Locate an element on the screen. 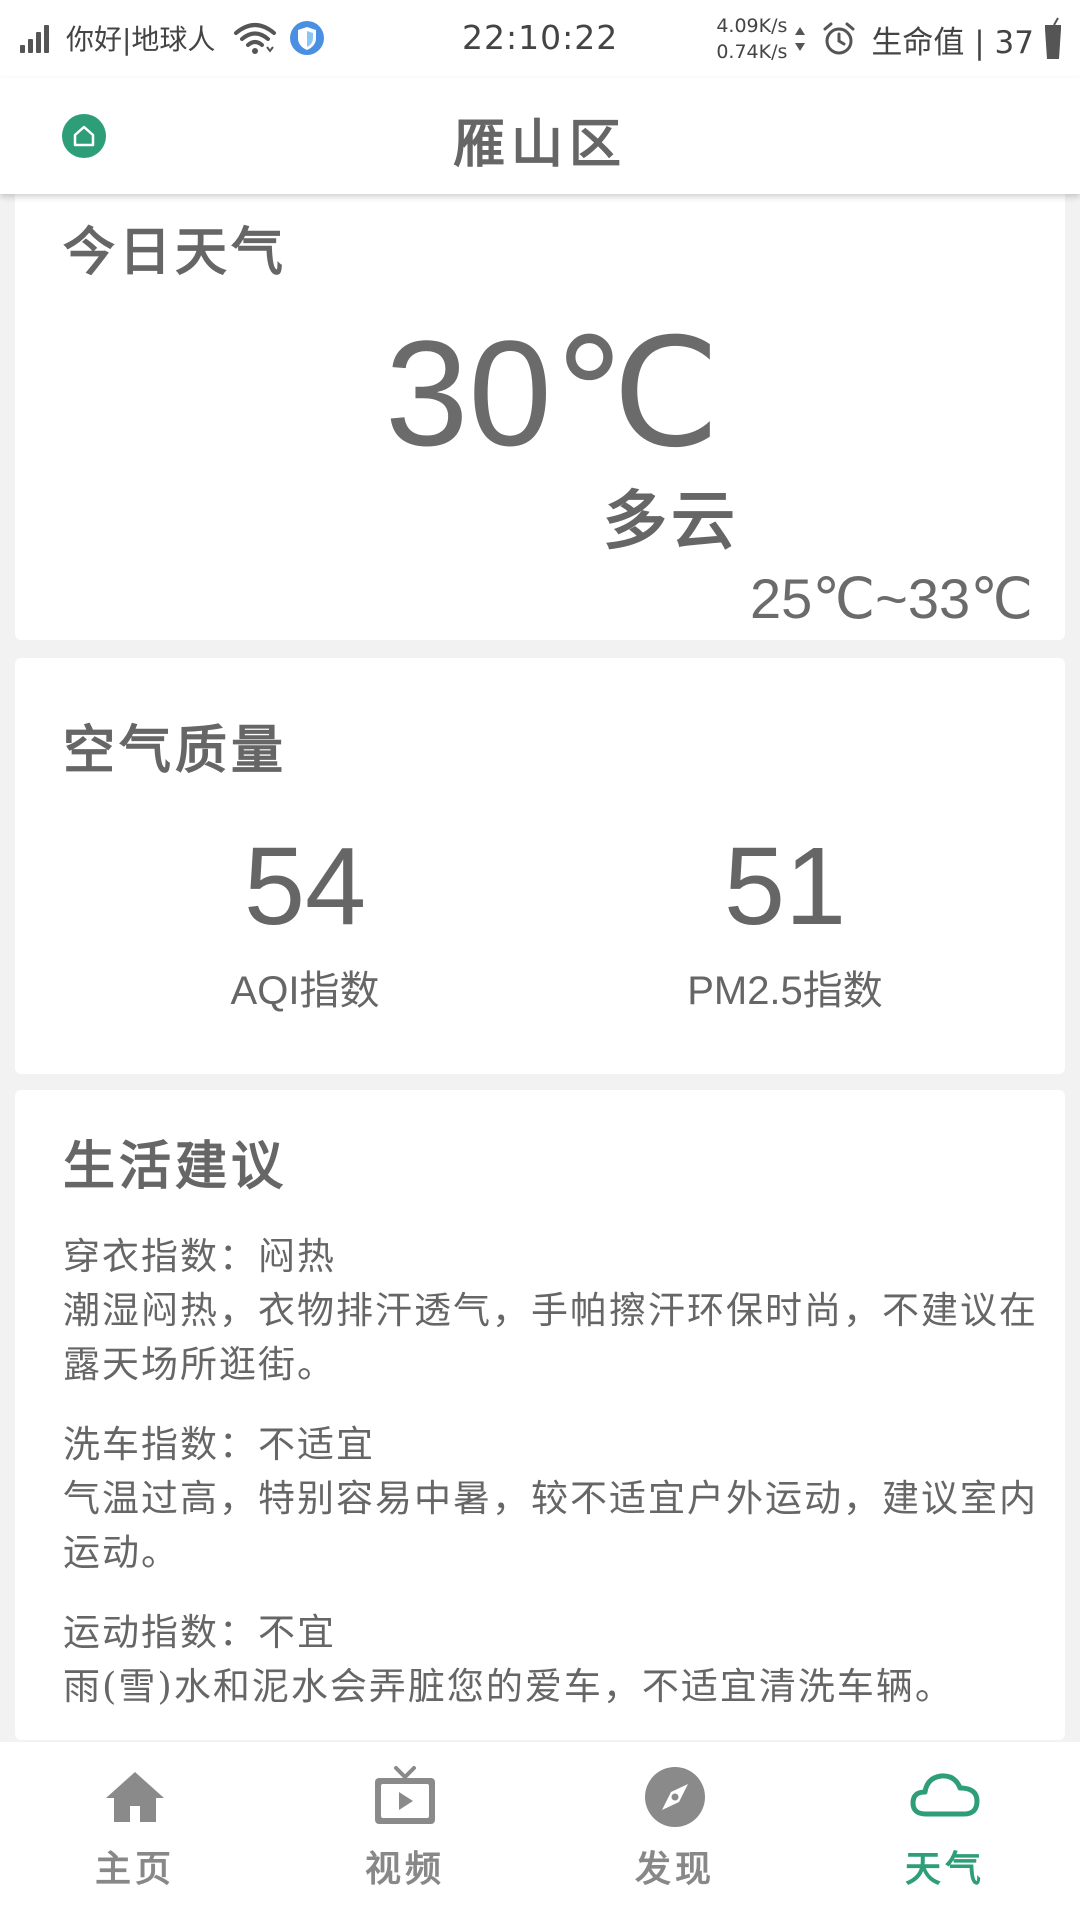  nav-home-label: 主页 is located at coordinates (134, 1869).